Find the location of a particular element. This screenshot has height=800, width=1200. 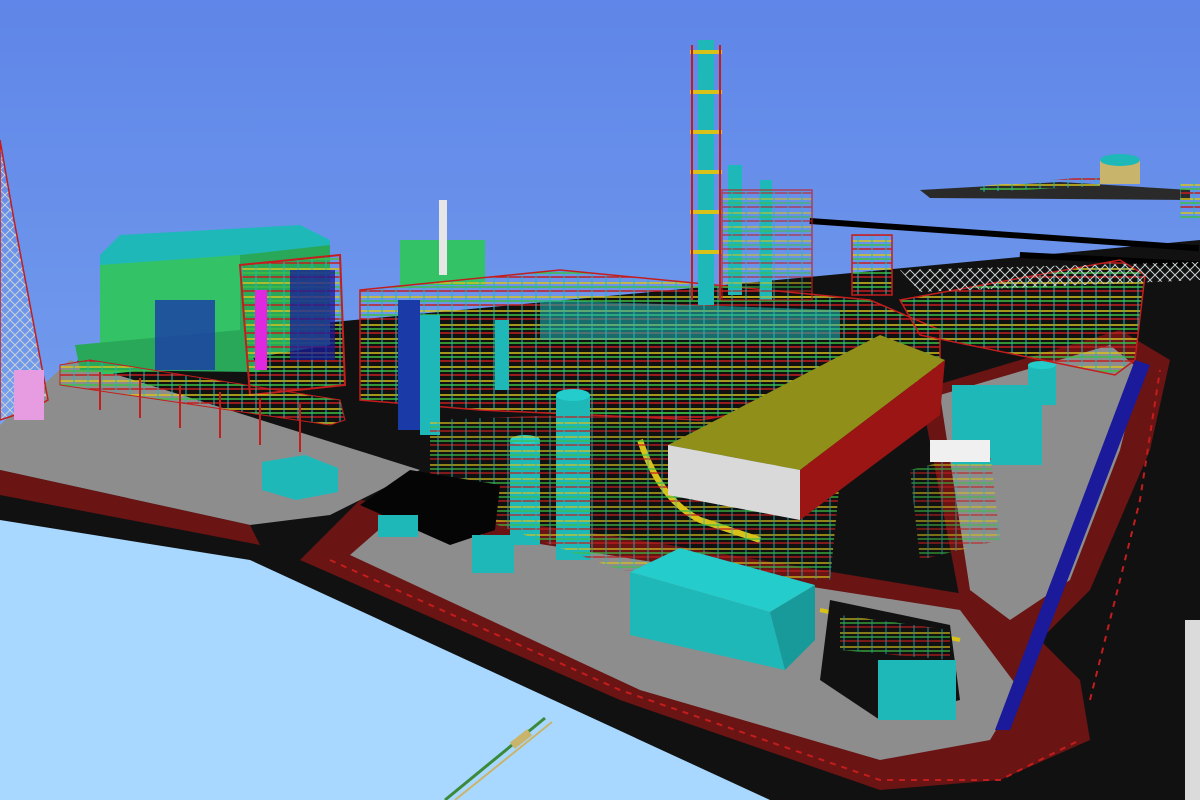

distant-tank-top is located at coordinates (1120, 160).